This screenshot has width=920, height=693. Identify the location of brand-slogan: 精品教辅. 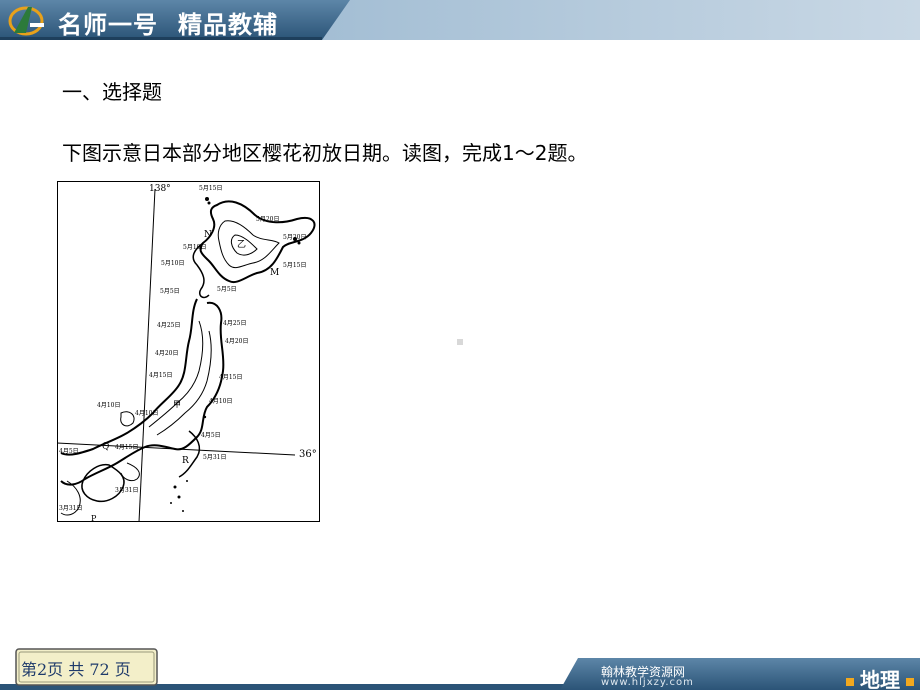
(228, 25).